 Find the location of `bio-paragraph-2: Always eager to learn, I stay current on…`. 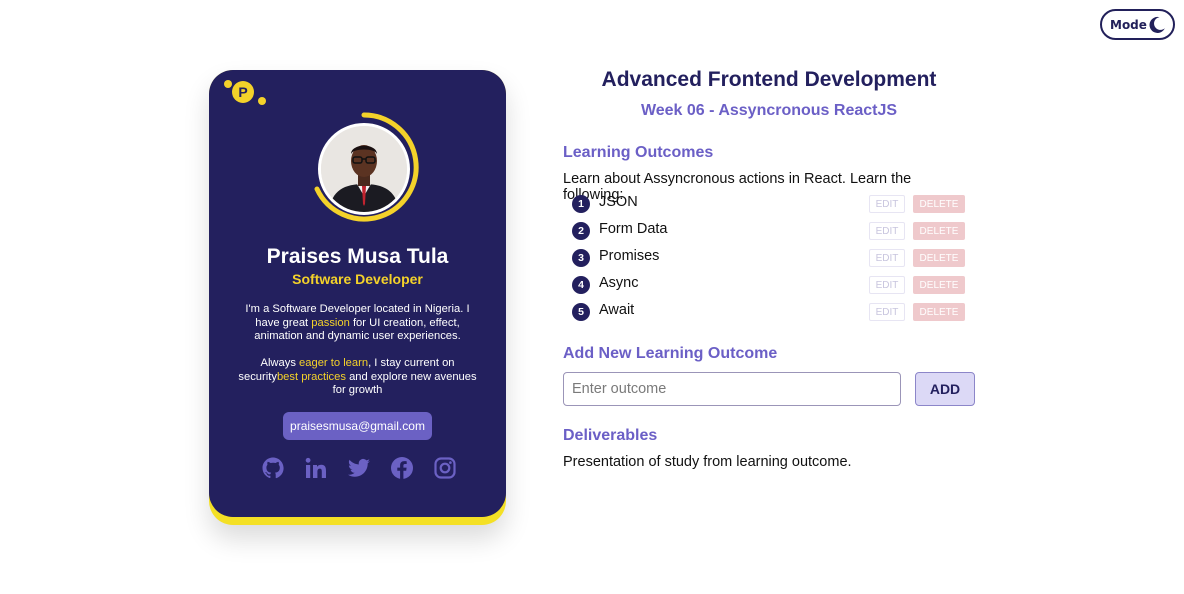

bio-paragraph-2: Always eager to learn, I stay current on… is located at coordinates (357, 376).